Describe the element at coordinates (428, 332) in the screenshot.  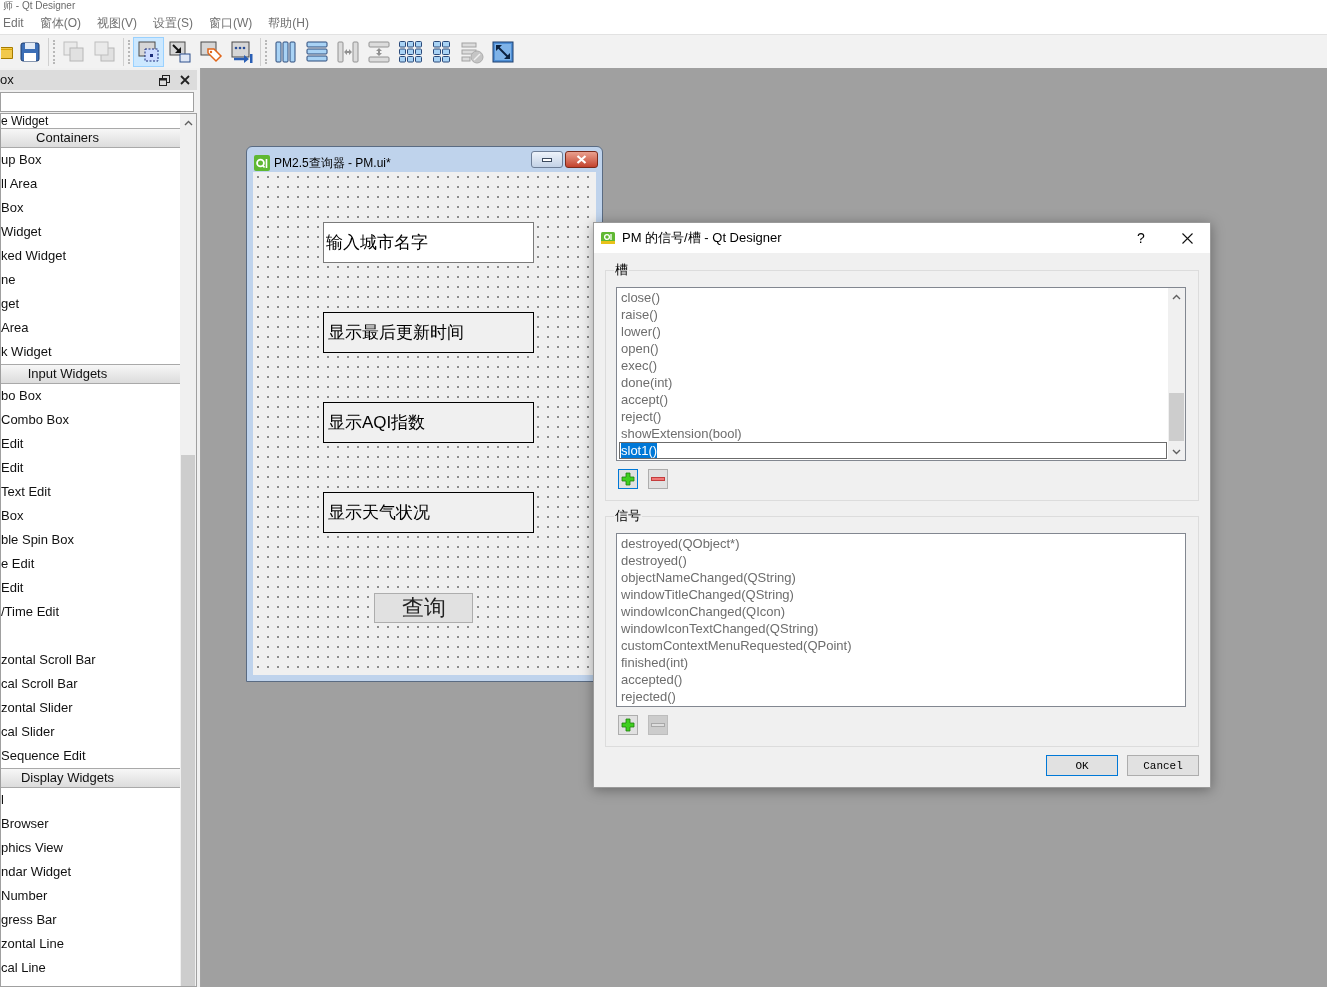
I see `text-label: 显示最后更新时间` at that location.